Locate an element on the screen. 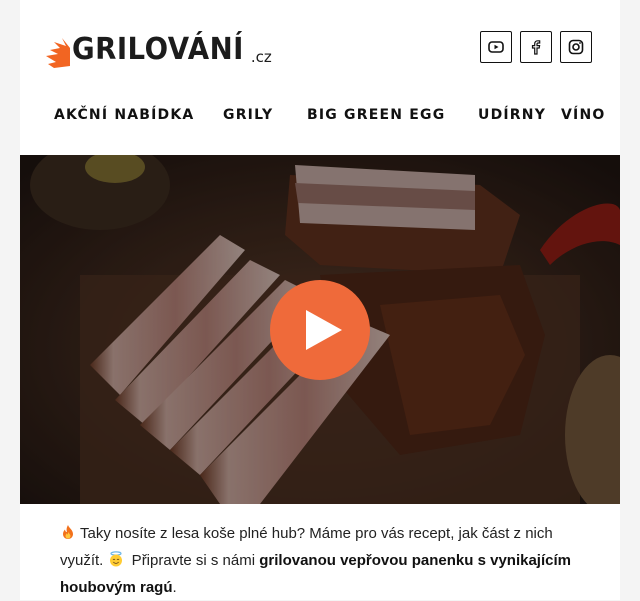 The height and width of the screenshot is (601, 640). nav-item-udirny: UDÍRNY is located at coordinates (512, 115).